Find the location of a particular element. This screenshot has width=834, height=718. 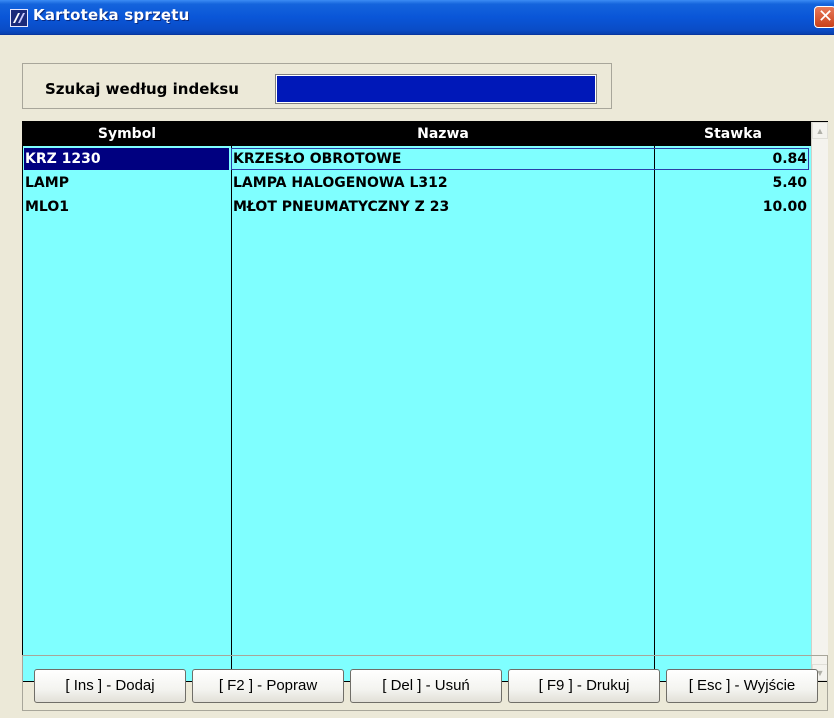

table-row: LAMP LAMPA HALOGENOWA L312 5.40 is located at coordinates (417, 183).